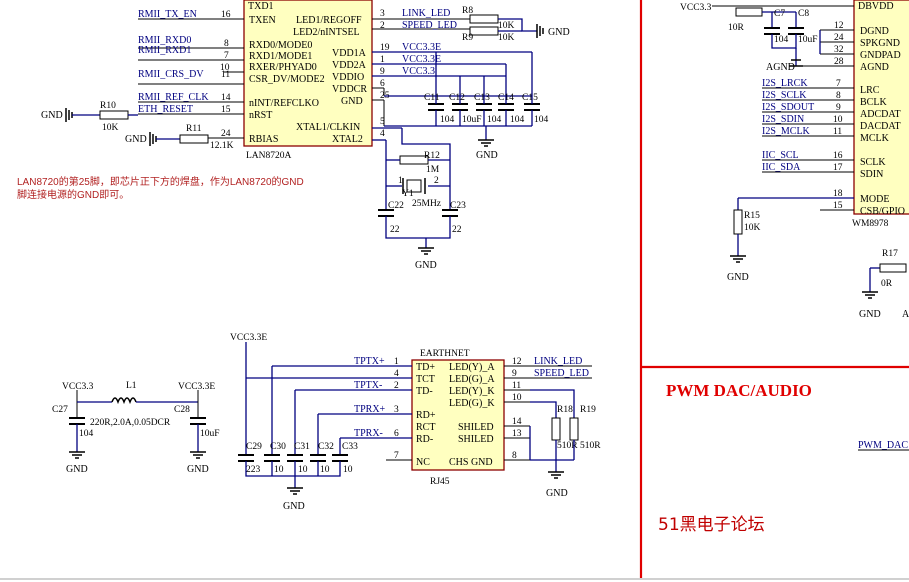 The width and height of the screenshot is (909, 582). Describe the element at coordinates (874, 31) in the screenshot. I see `svg-text: DGND` at that location.